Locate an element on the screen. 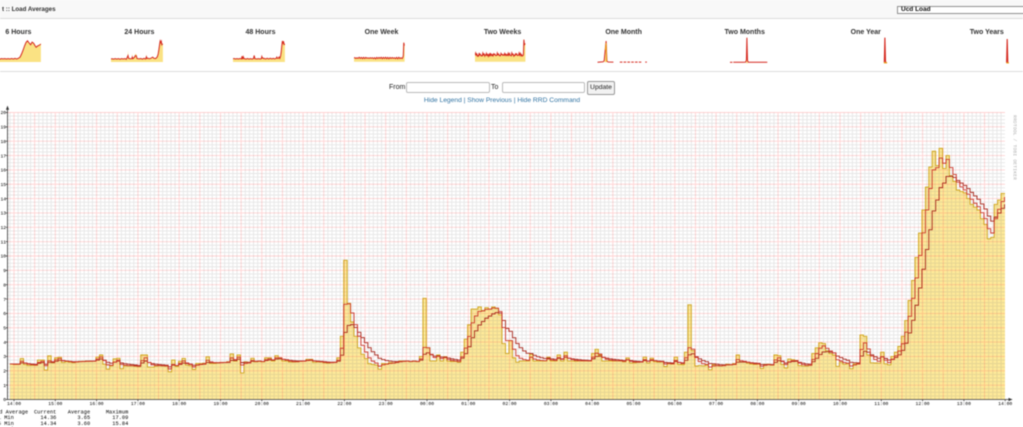  svg-text: 10:00 is located at coordinates (840, 404).